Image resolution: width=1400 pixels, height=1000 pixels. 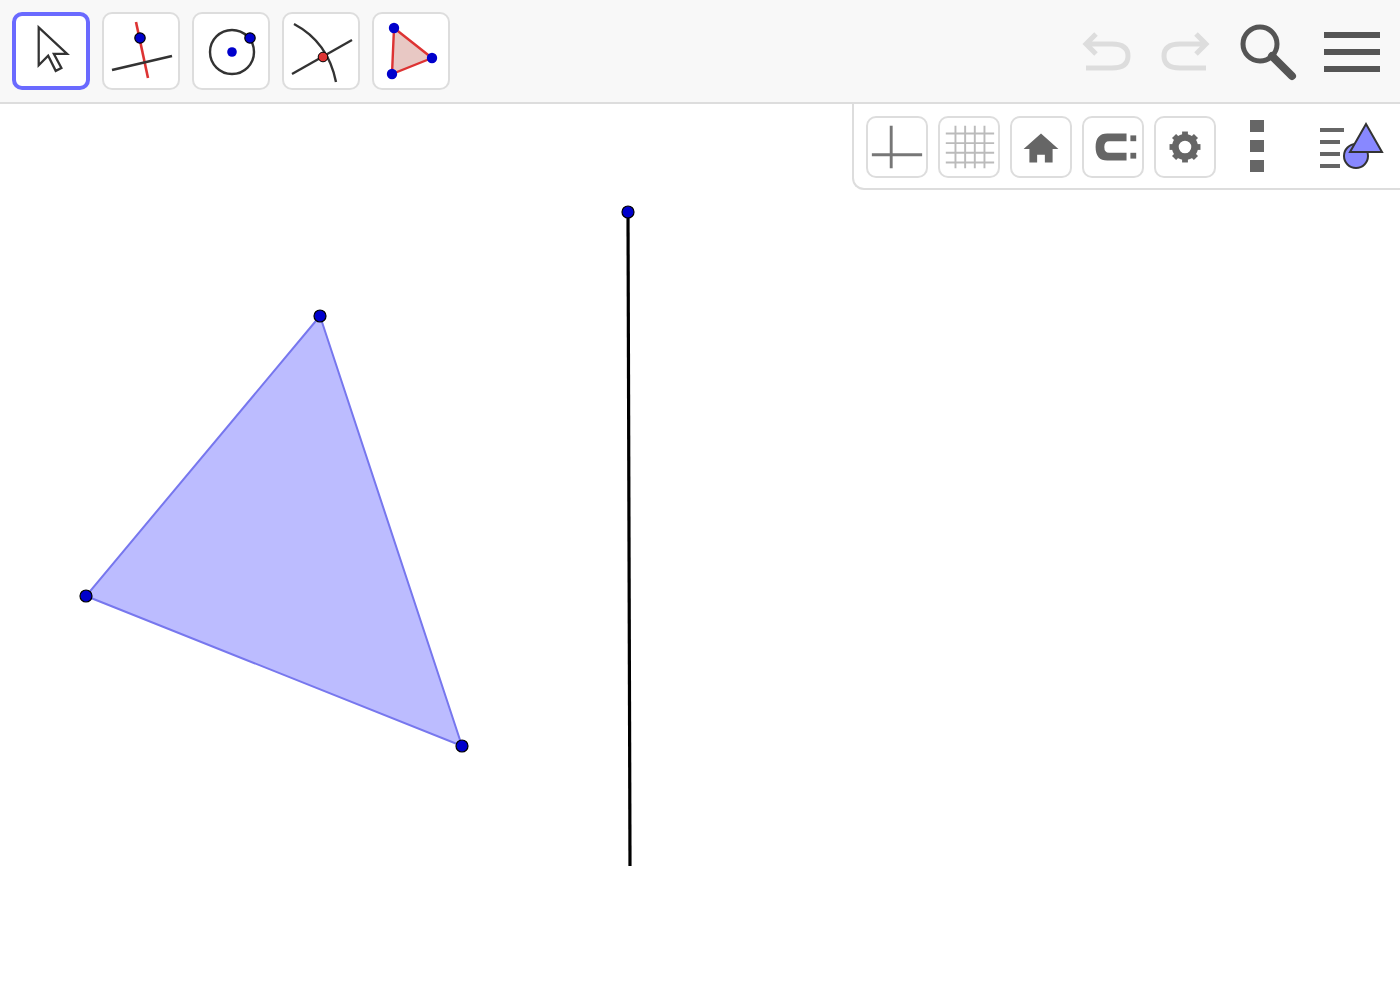 I want to click on tool-button, so click(x=51, y=51).